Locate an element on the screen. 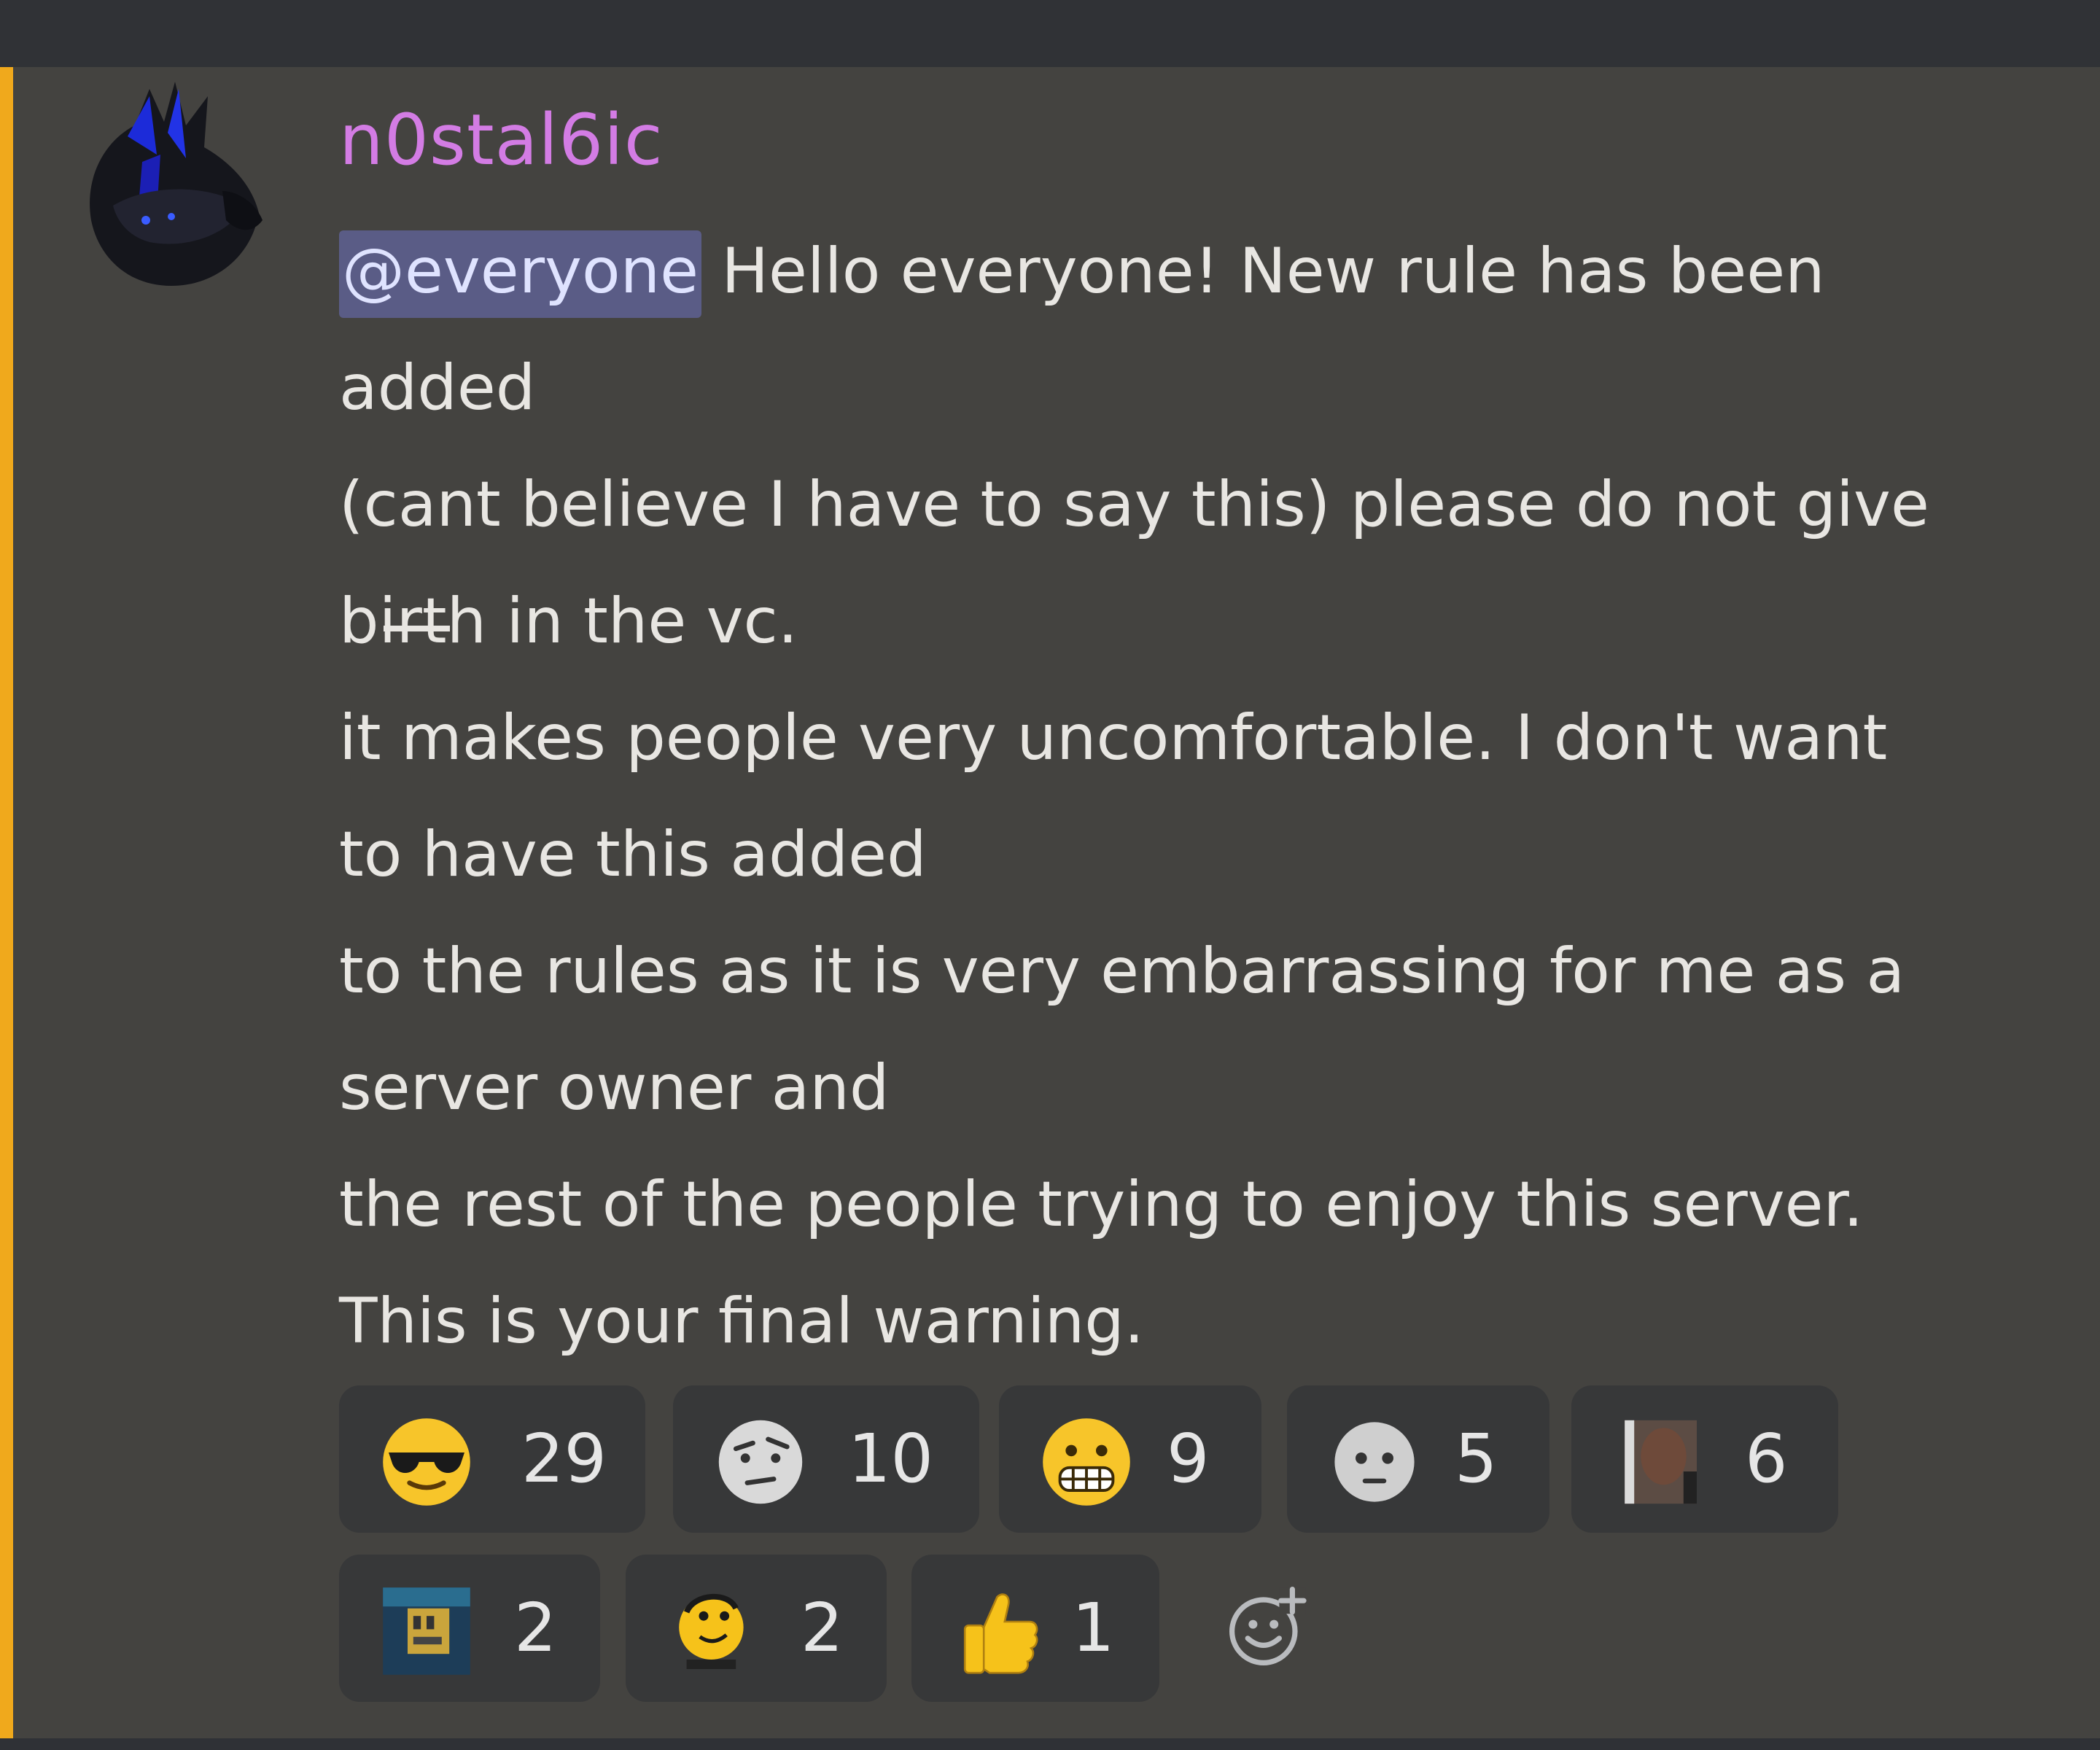 The image size is (2100, 1750). sunglasses-face-icon is located at coordinates (426, 1462).